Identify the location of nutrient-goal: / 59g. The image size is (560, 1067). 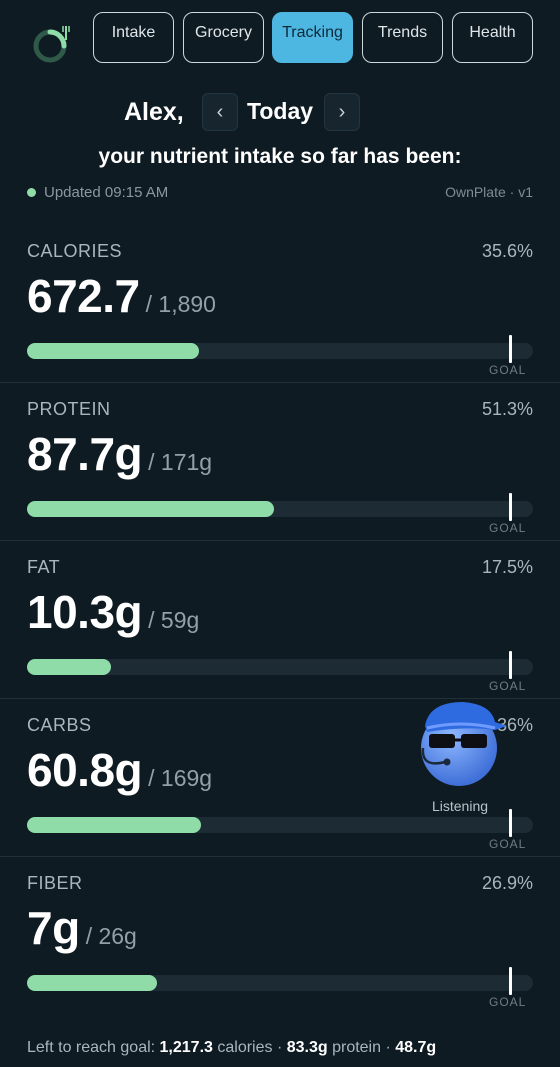
(174, 620).